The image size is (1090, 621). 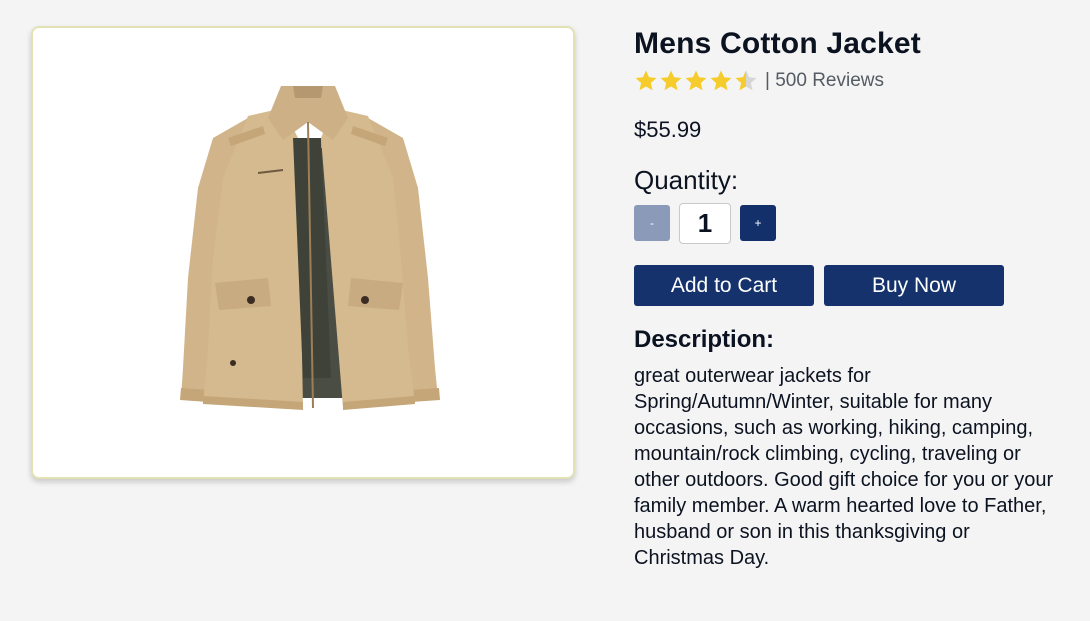 I want to click on description-heading: Description:, so click(x=704, y=339).